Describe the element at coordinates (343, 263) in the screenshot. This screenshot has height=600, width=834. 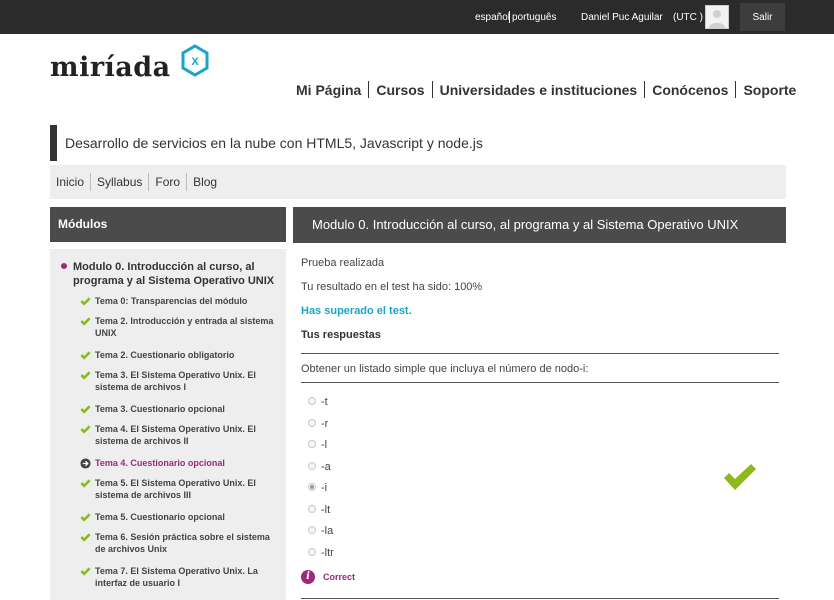
I see `test-status: Prueba realizada` at that location.